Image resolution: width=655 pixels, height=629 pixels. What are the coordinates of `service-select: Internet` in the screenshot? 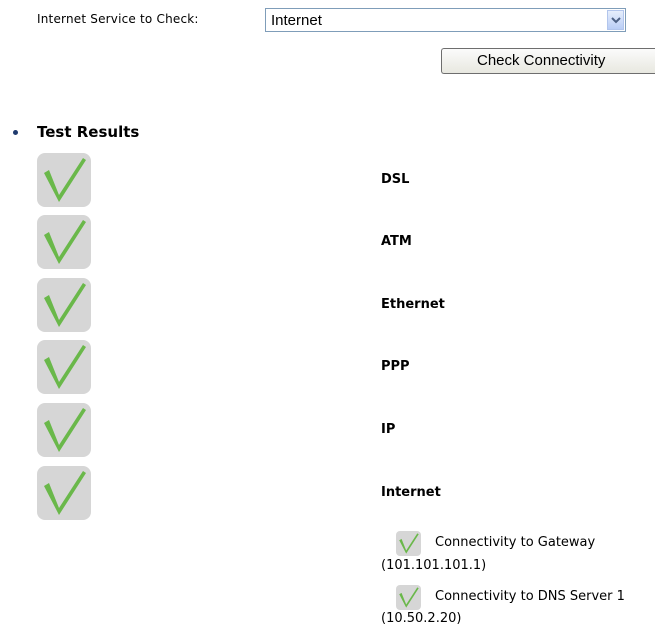 It's located at (445, 20).